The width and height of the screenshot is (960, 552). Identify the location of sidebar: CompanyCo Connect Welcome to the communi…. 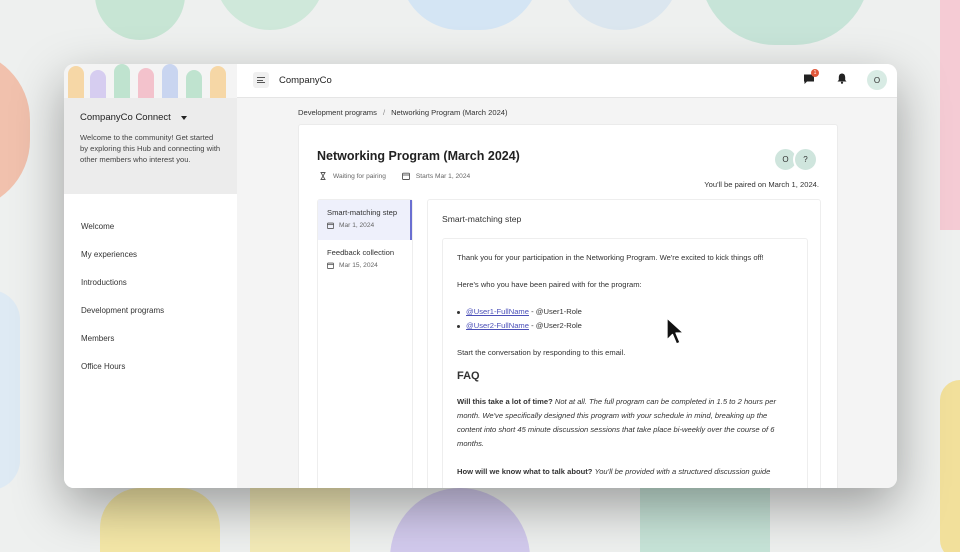
(150, 276).